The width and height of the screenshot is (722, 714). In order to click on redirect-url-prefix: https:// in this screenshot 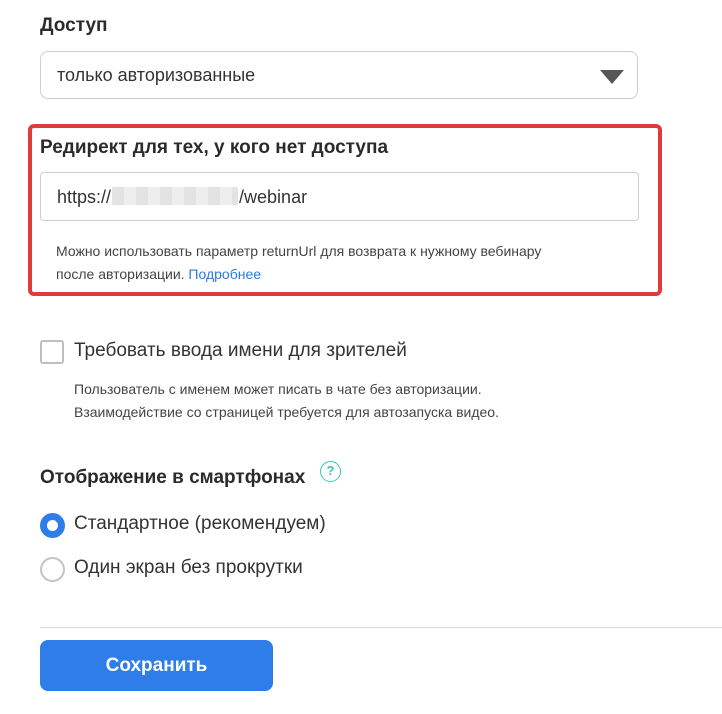, I will do `click(84, 197)`.